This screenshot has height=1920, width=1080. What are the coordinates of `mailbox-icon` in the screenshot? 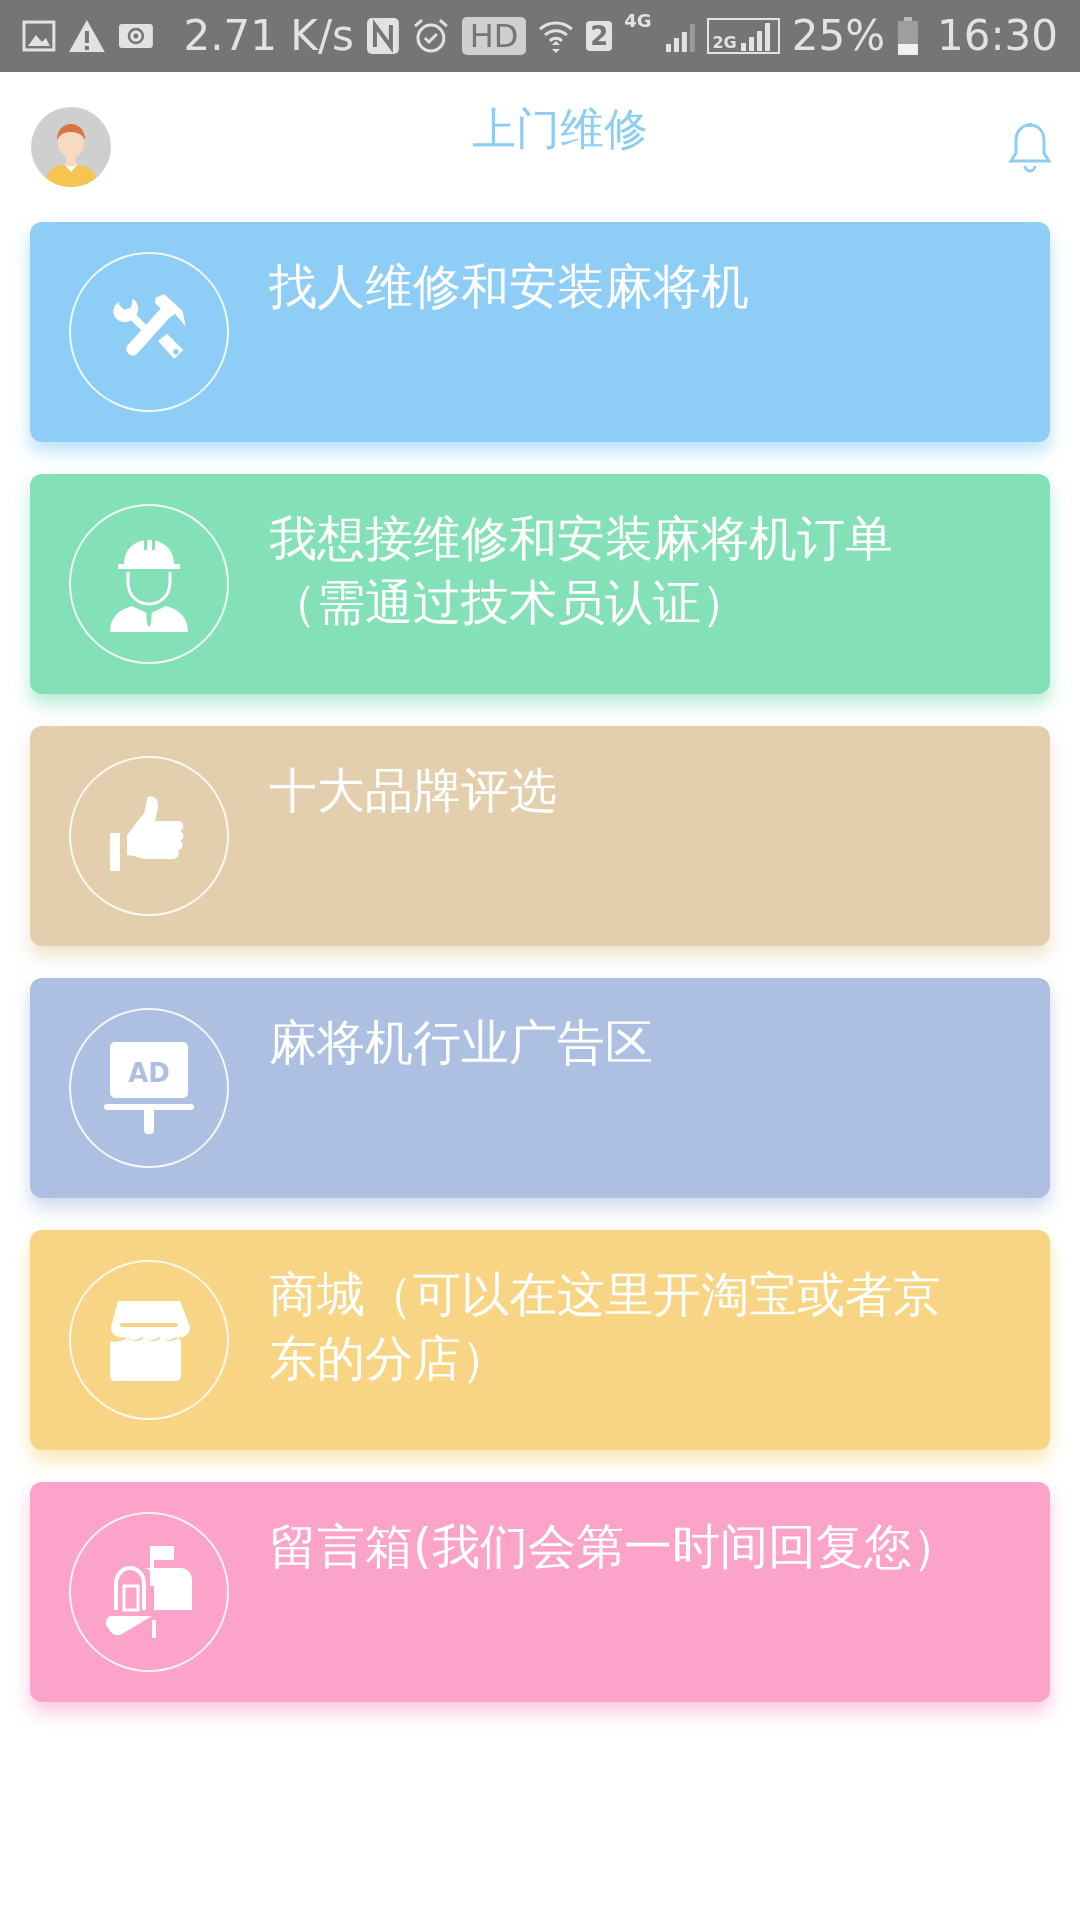 It's located at (149, 1592).